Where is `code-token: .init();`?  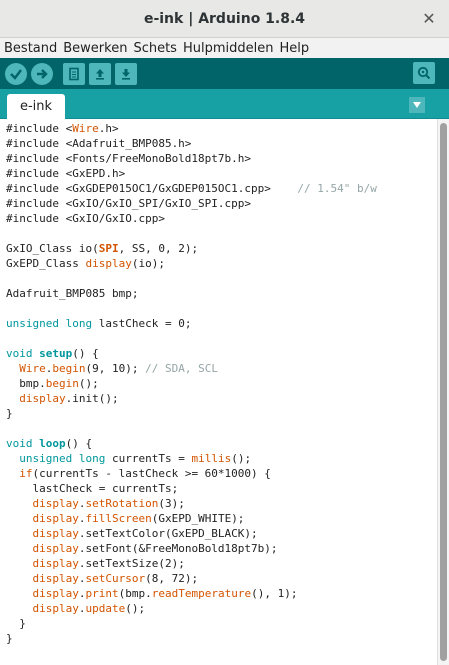
code-token: .init(); is located at coordinates (92, 398).